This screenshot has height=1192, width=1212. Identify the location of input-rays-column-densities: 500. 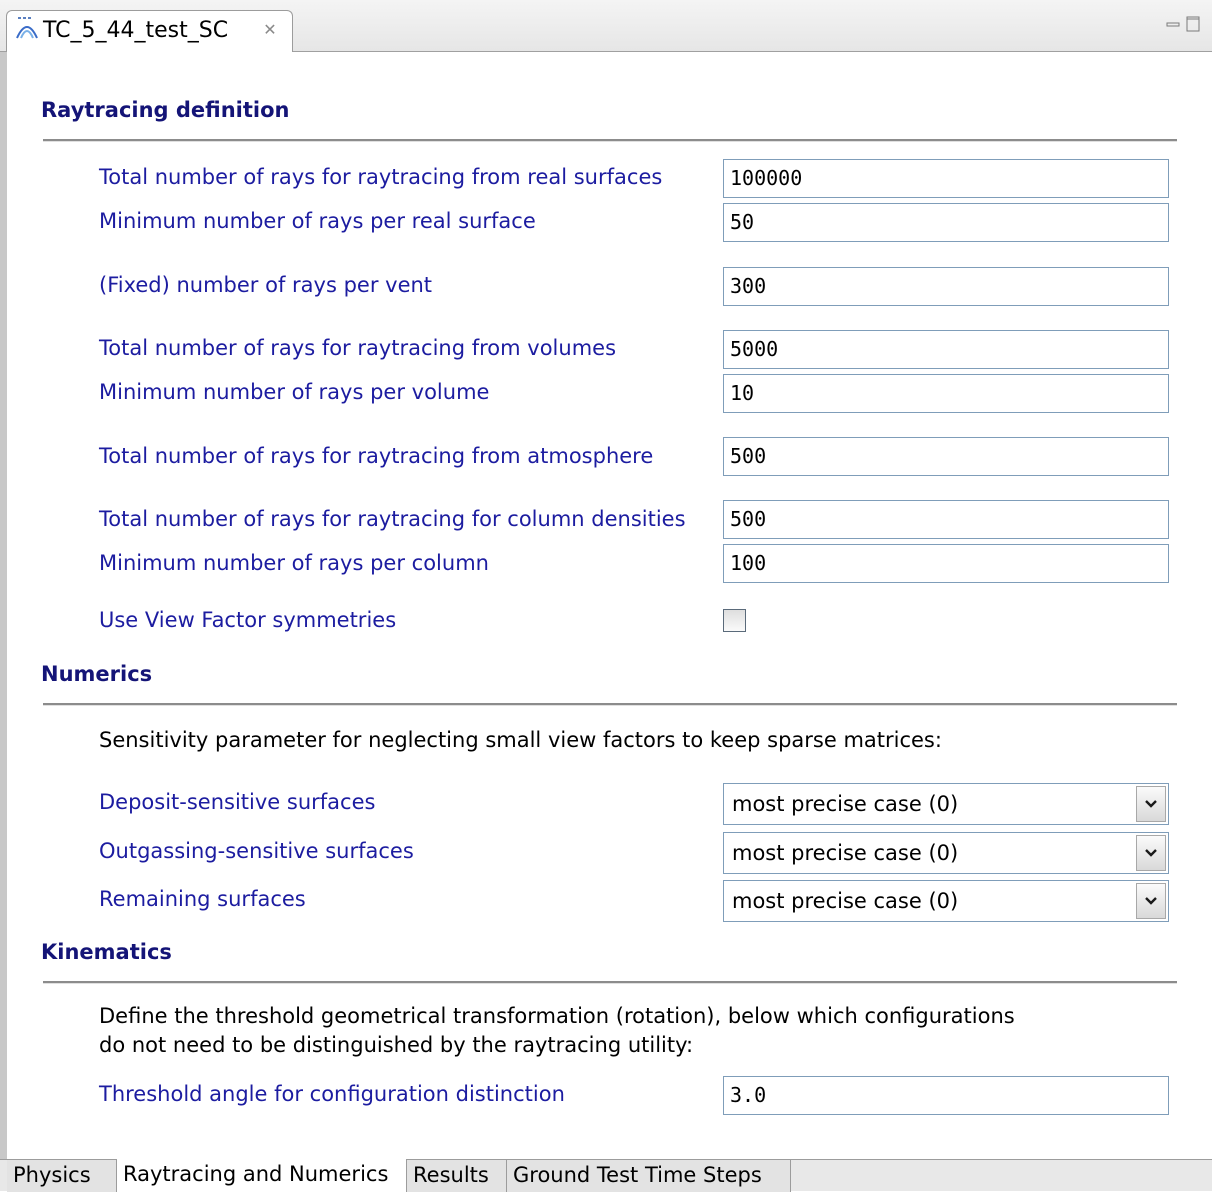
(946, 519).